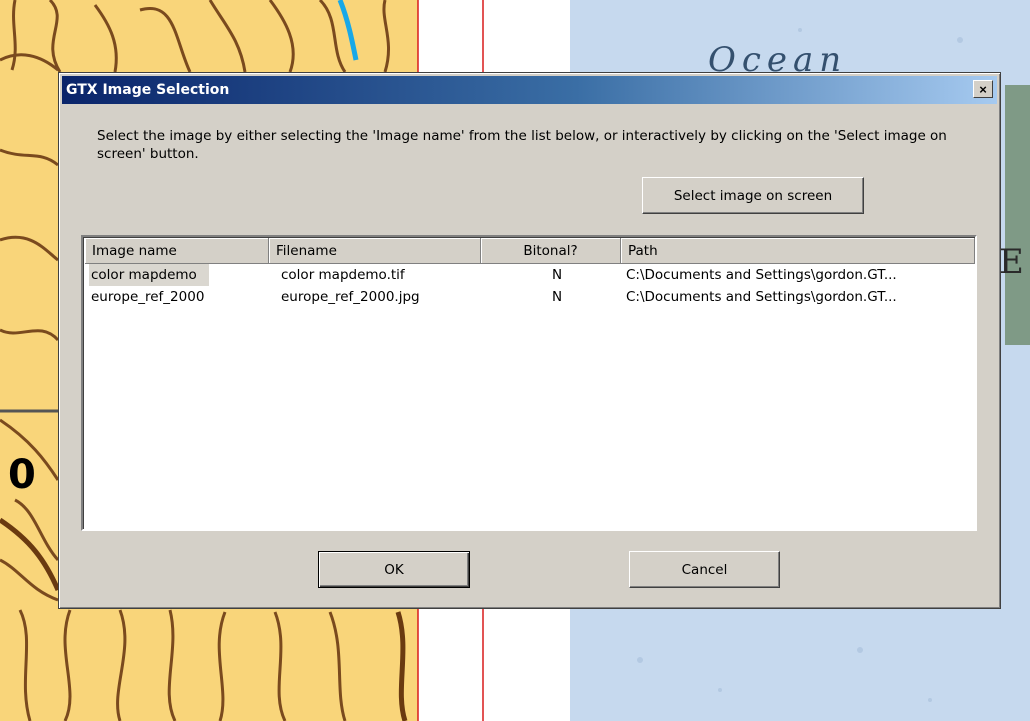 The width and height of the screenshot is (1030, 721). Describe the element at coordinates (375, 251) in the screenshot. I see `column-header-filename: Filename` at that location.